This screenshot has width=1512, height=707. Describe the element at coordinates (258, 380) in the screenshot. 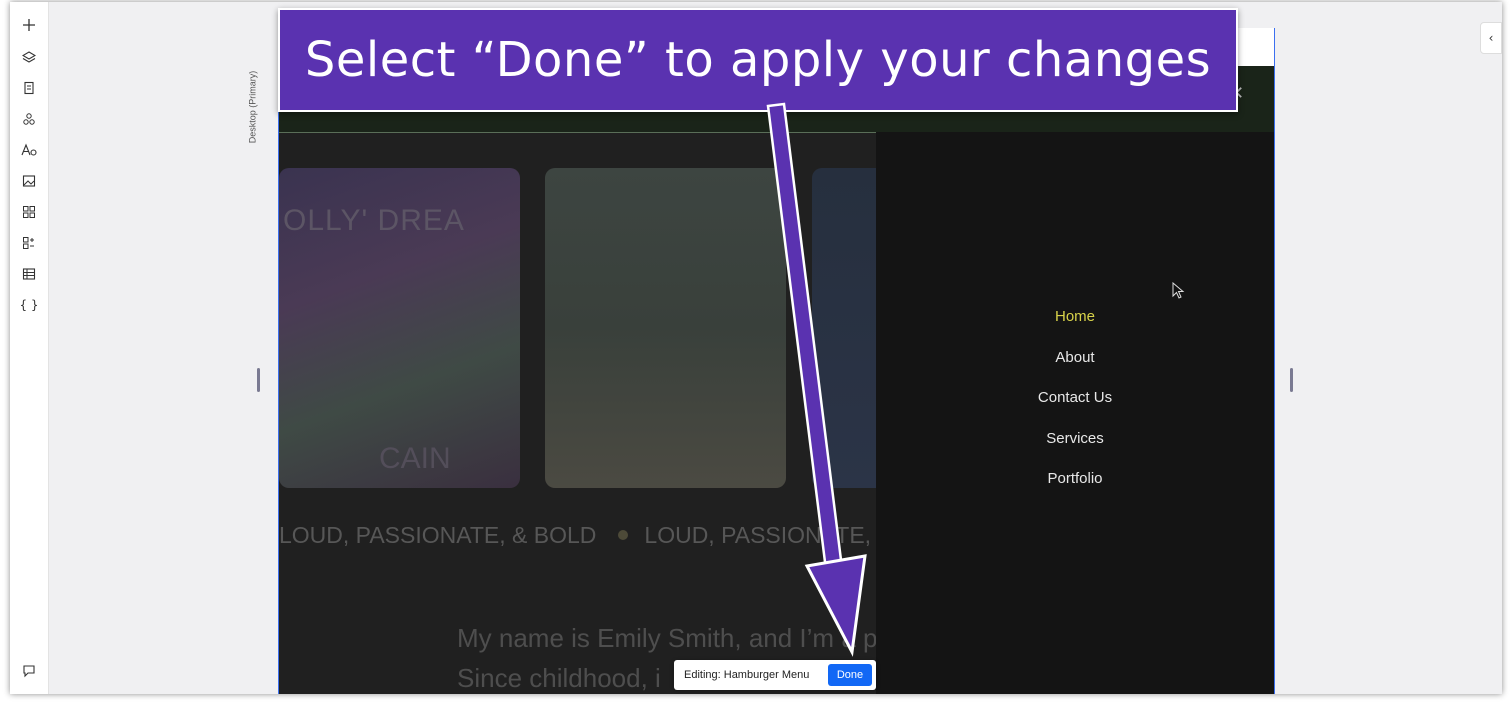

I see `left-resize-handle` at that location.